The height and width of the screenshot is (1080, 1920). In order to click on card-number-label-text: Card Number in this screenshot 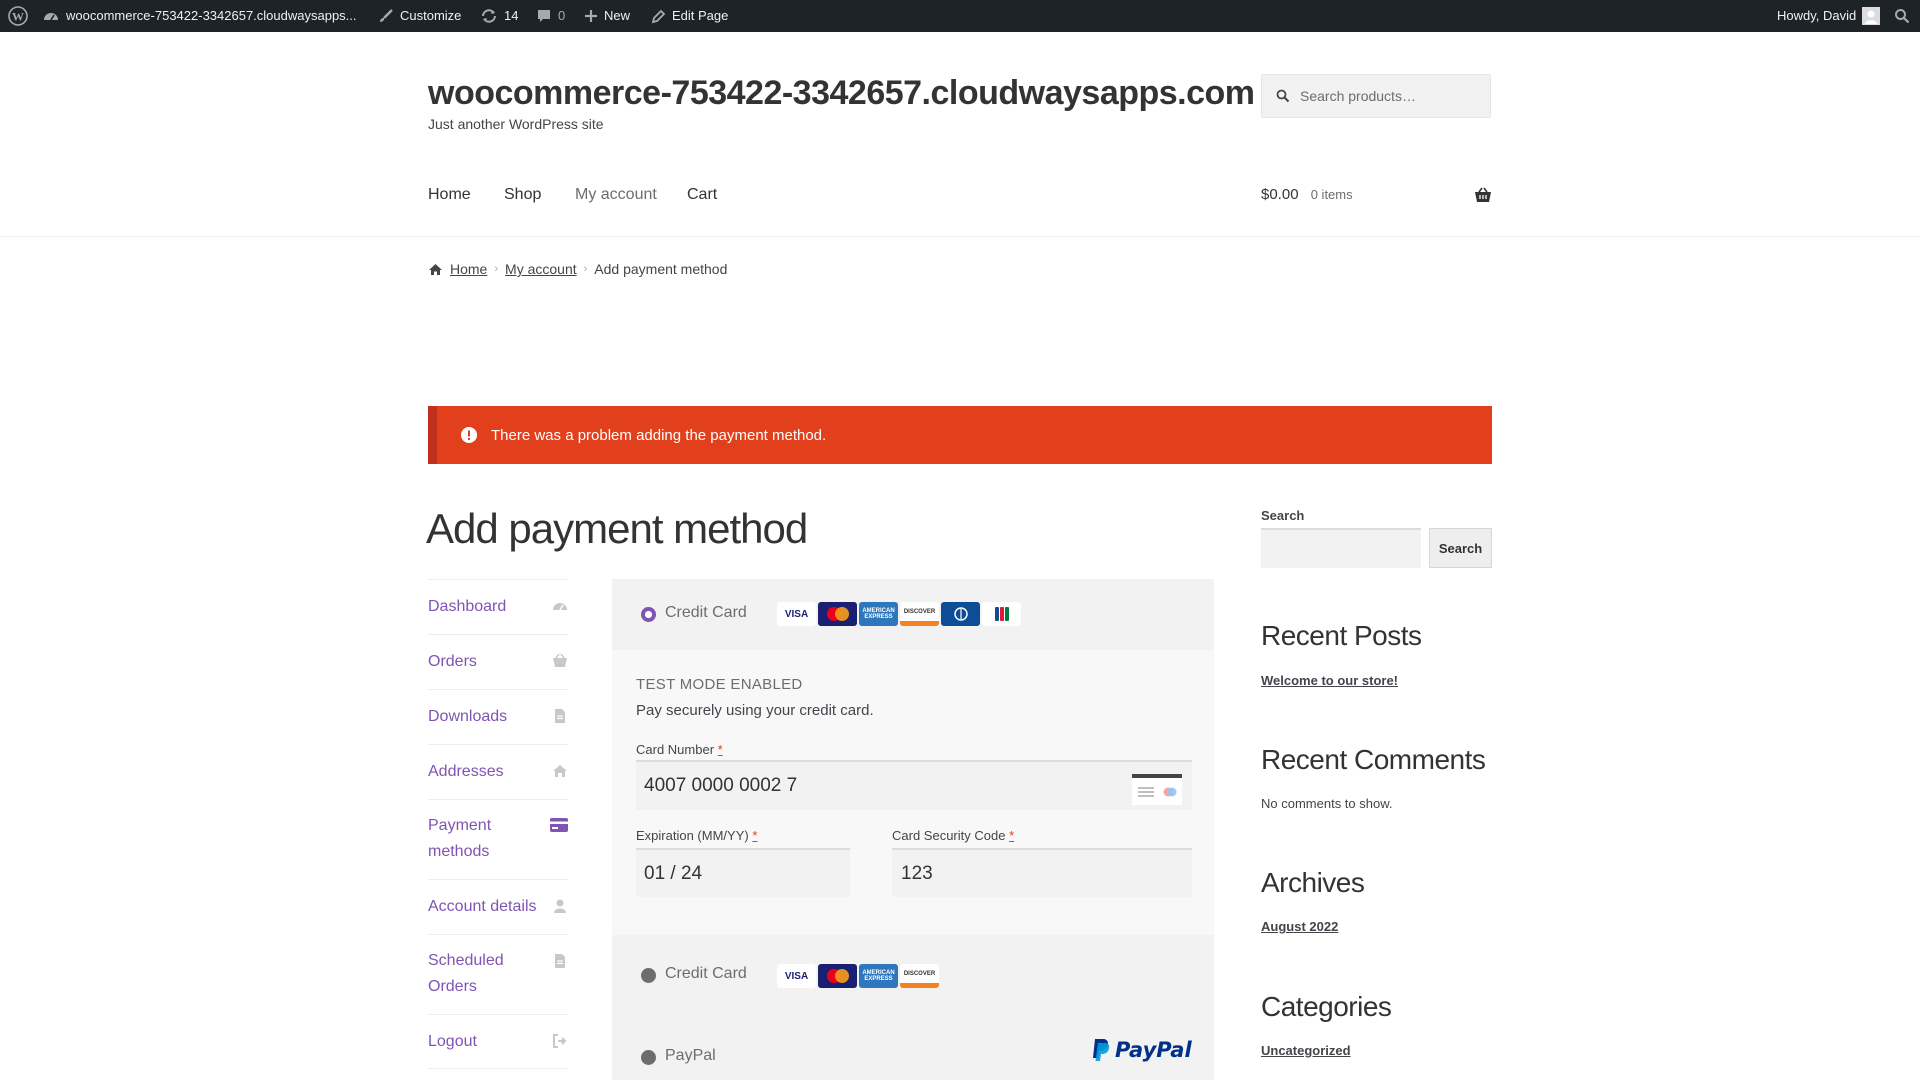, I will do `click(675, 749)`.